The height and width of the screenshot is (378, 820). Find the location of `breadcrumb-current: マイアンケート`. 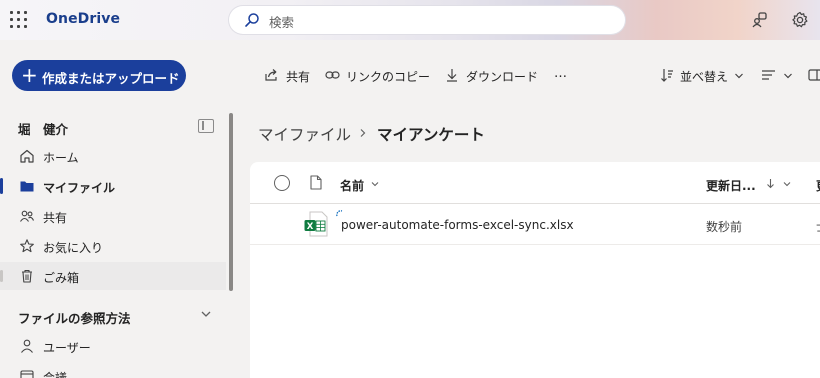

breadcrumb-current: マイアンケート is located at coordinates (431, 135).